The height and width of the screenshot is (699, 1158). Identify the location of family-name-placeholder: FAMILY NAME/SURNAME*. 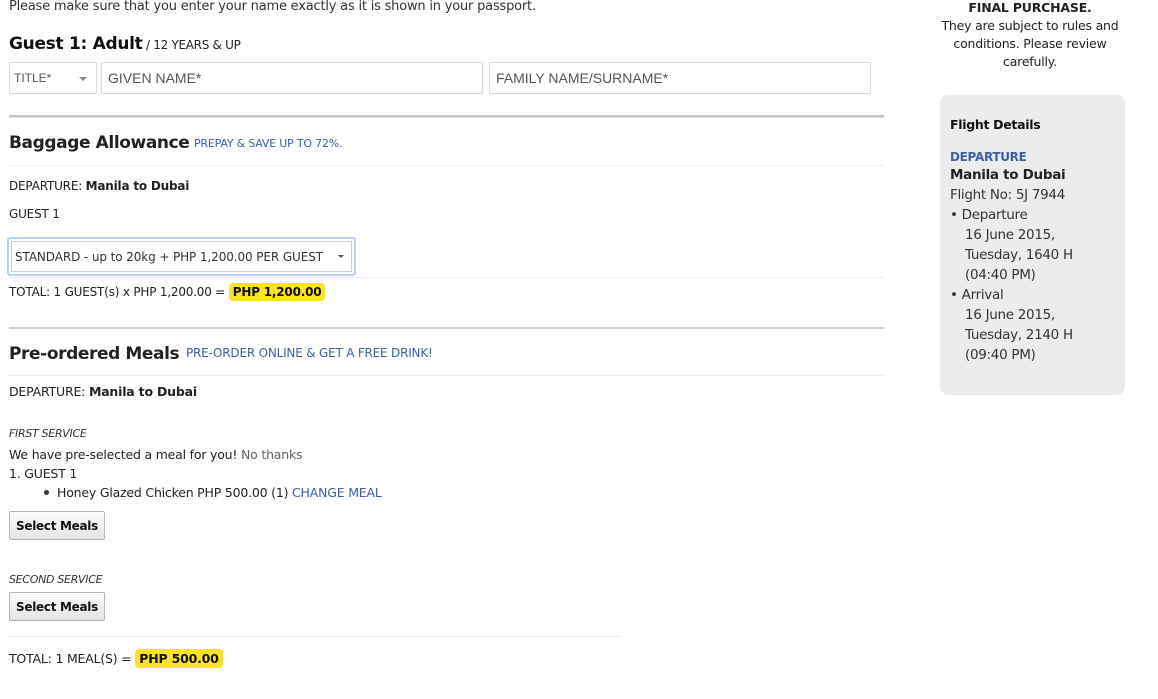
(582, 78).